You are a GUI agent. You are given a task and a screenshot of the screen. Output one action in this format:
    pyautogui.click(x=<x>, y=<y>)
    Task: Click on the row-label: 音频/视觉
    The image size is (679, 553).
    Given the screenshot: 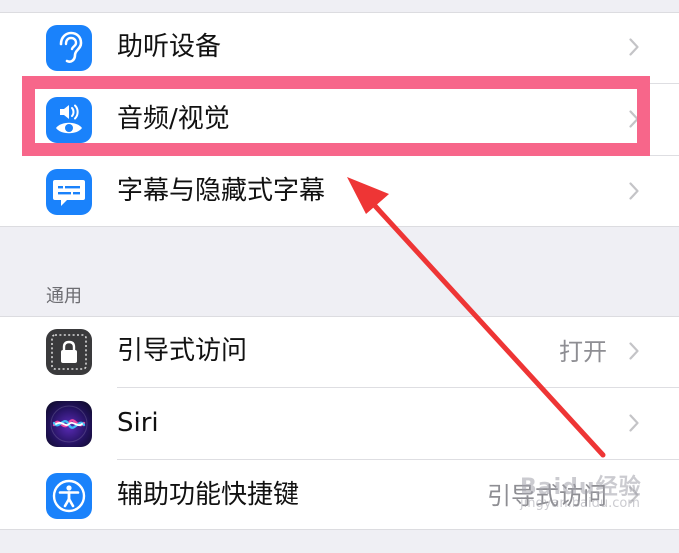 What is the action you would take?
    pyautogui.click(x=173, y=119)
    